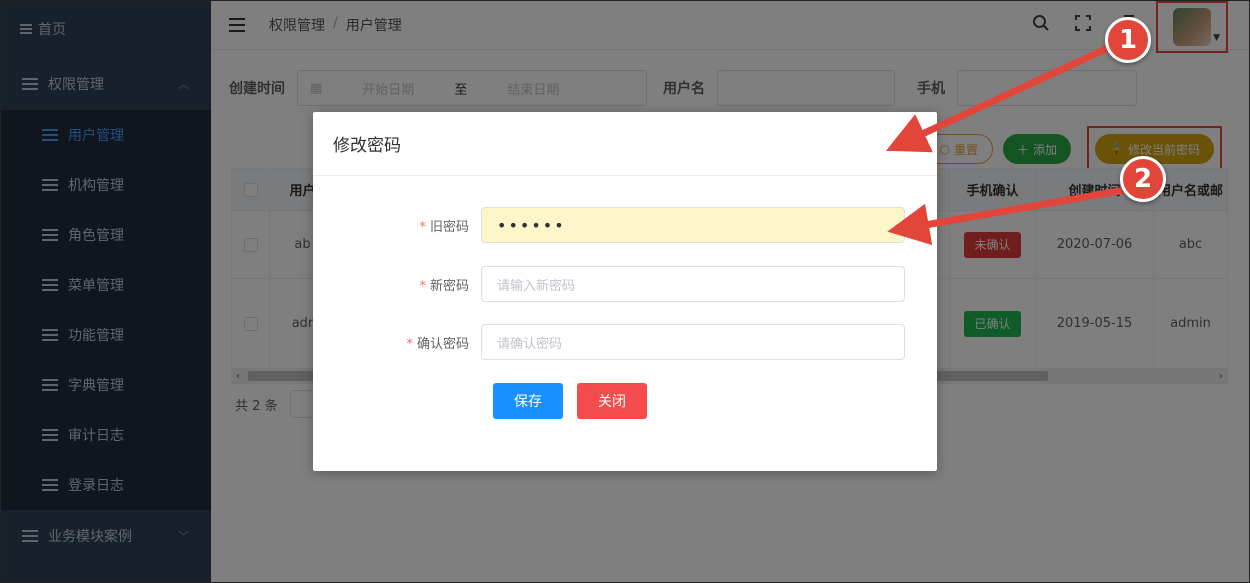 This screenshot has height=583, width=1250. Describe the element at coordinates (1143, 179) in the screenshot. I see `annotation-badge-2: 2` at that location.